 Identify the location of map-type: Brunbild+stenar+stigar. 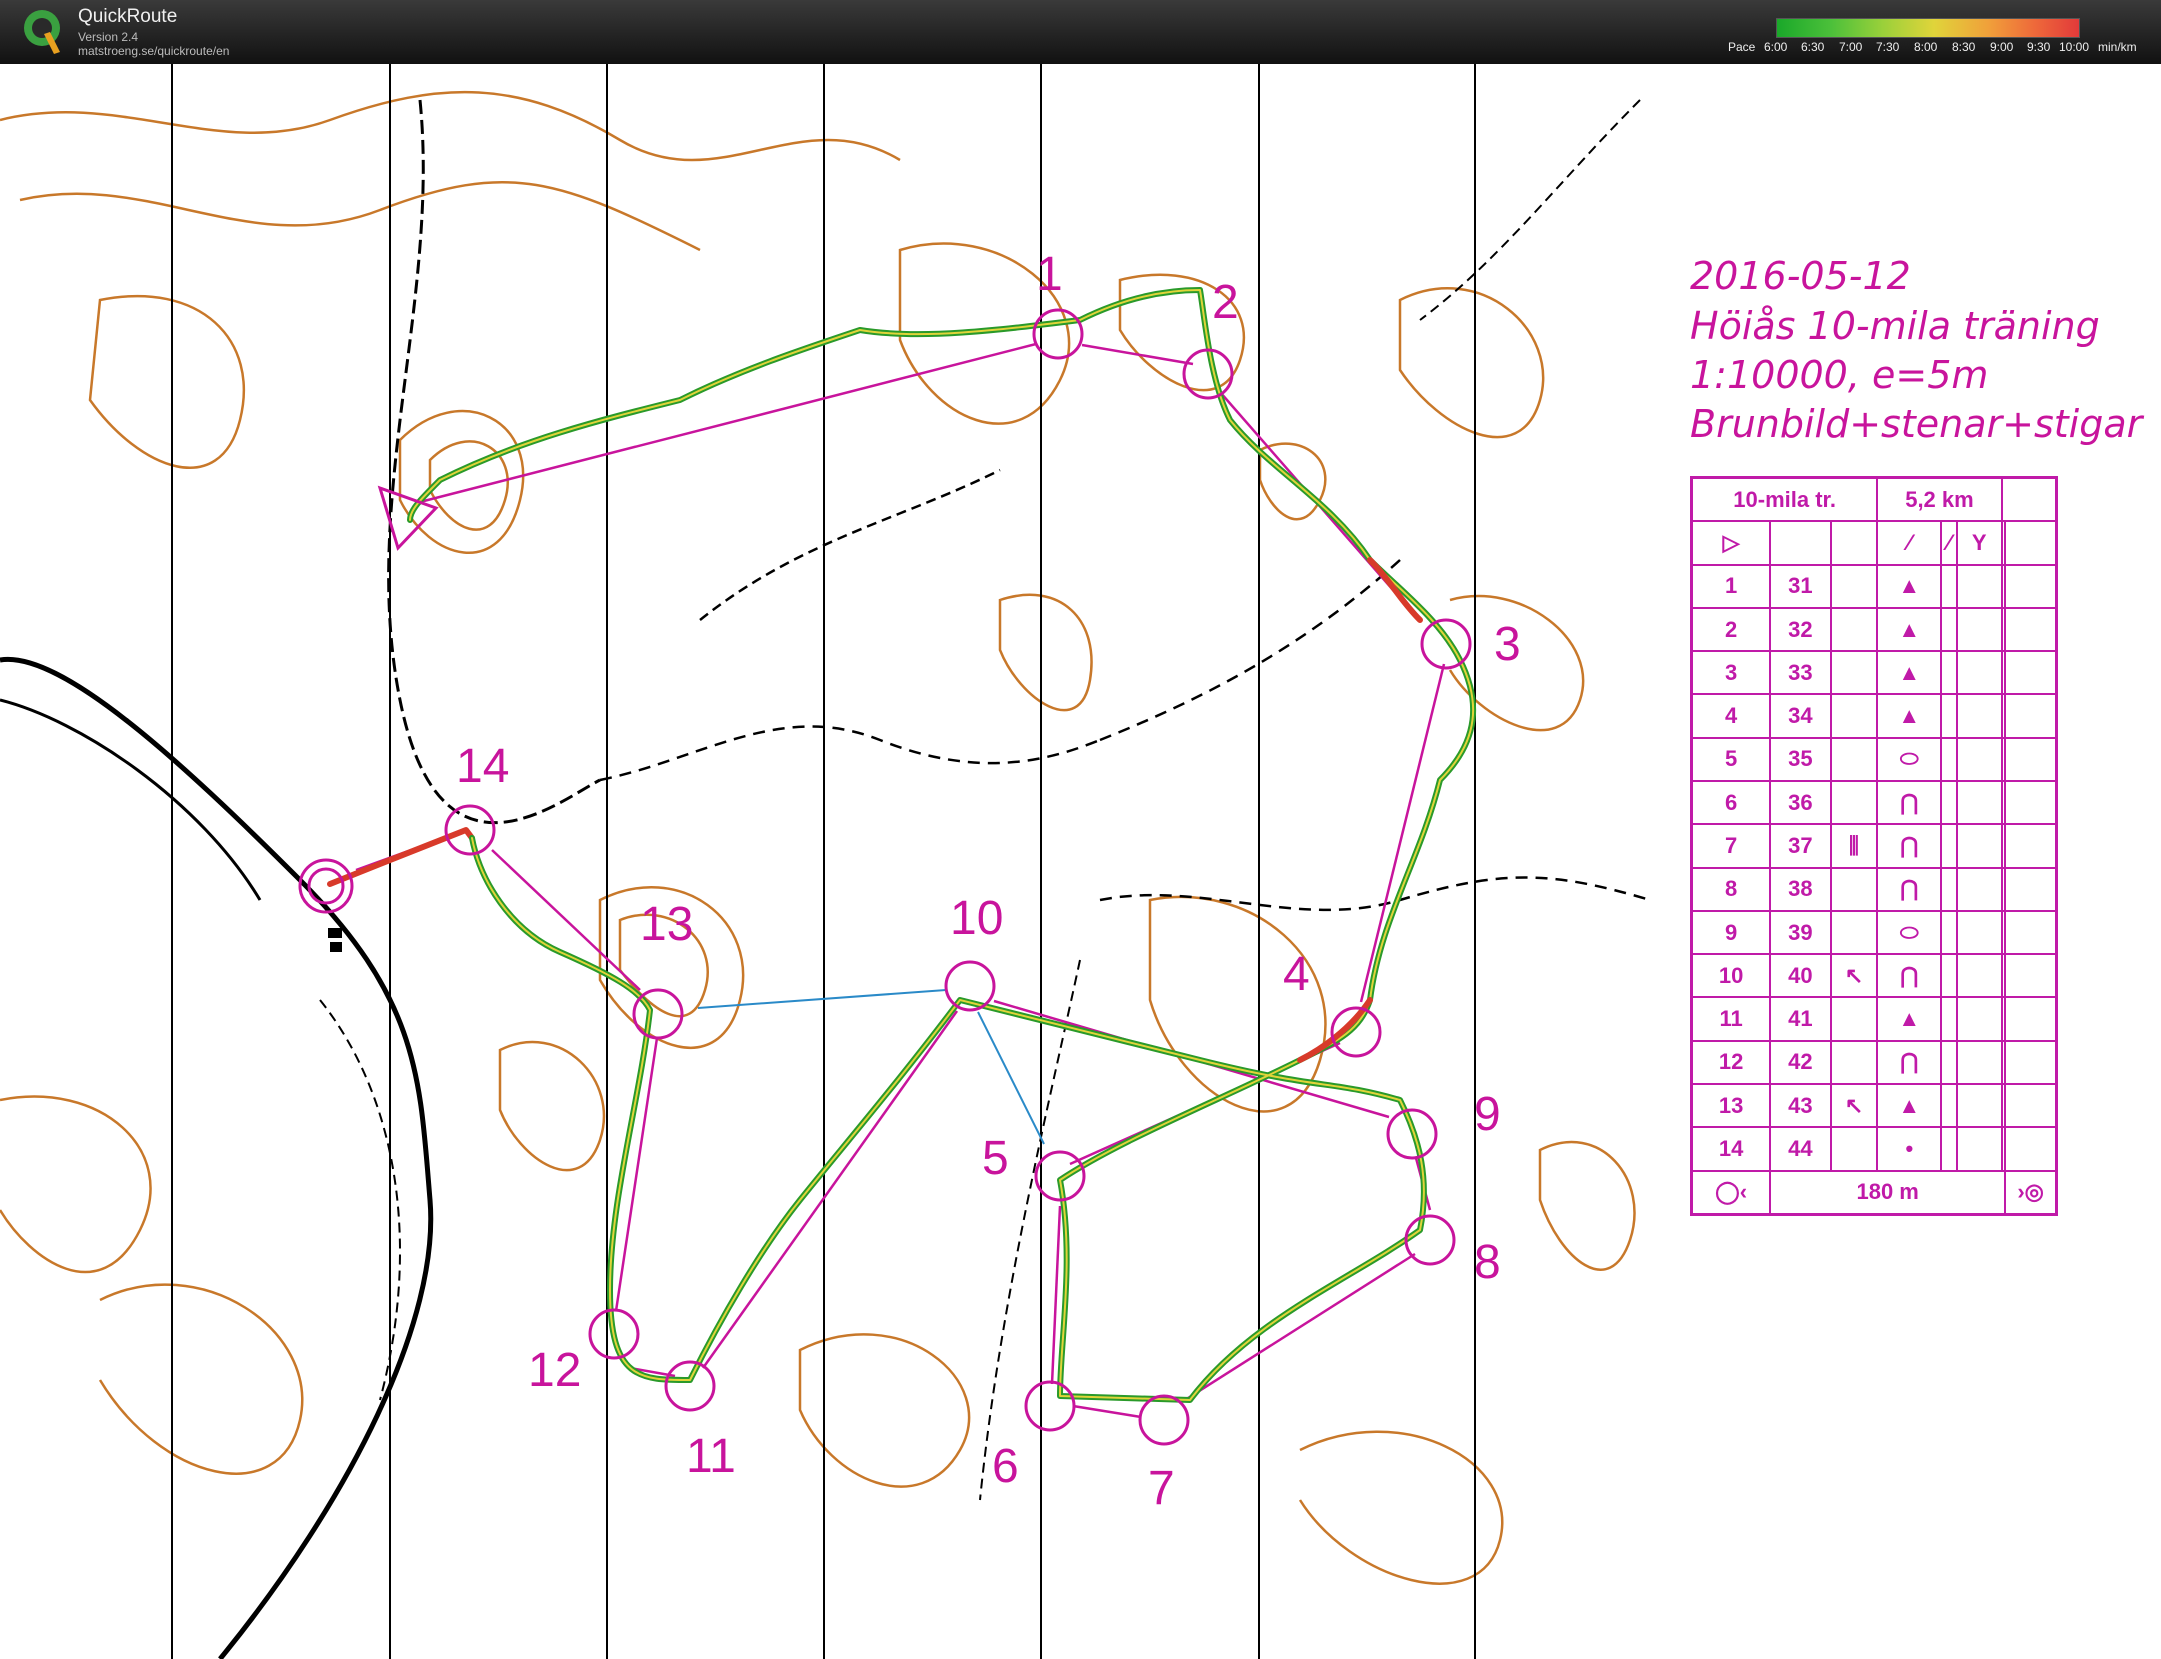
(1916, 424).